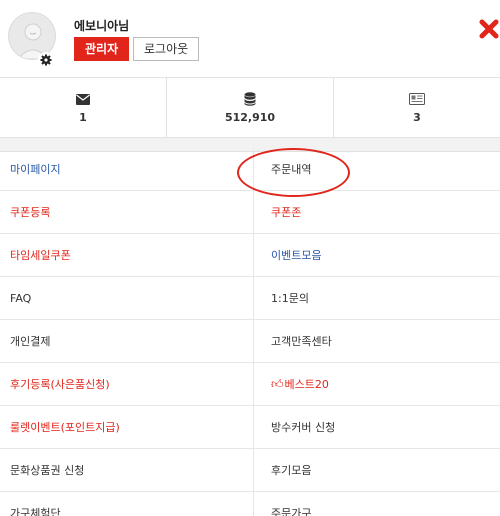 Image resolution: width=500 pixels, height=516 pixels. I want to click on menu-item-reviews: 후기모음, so click(377, 470).